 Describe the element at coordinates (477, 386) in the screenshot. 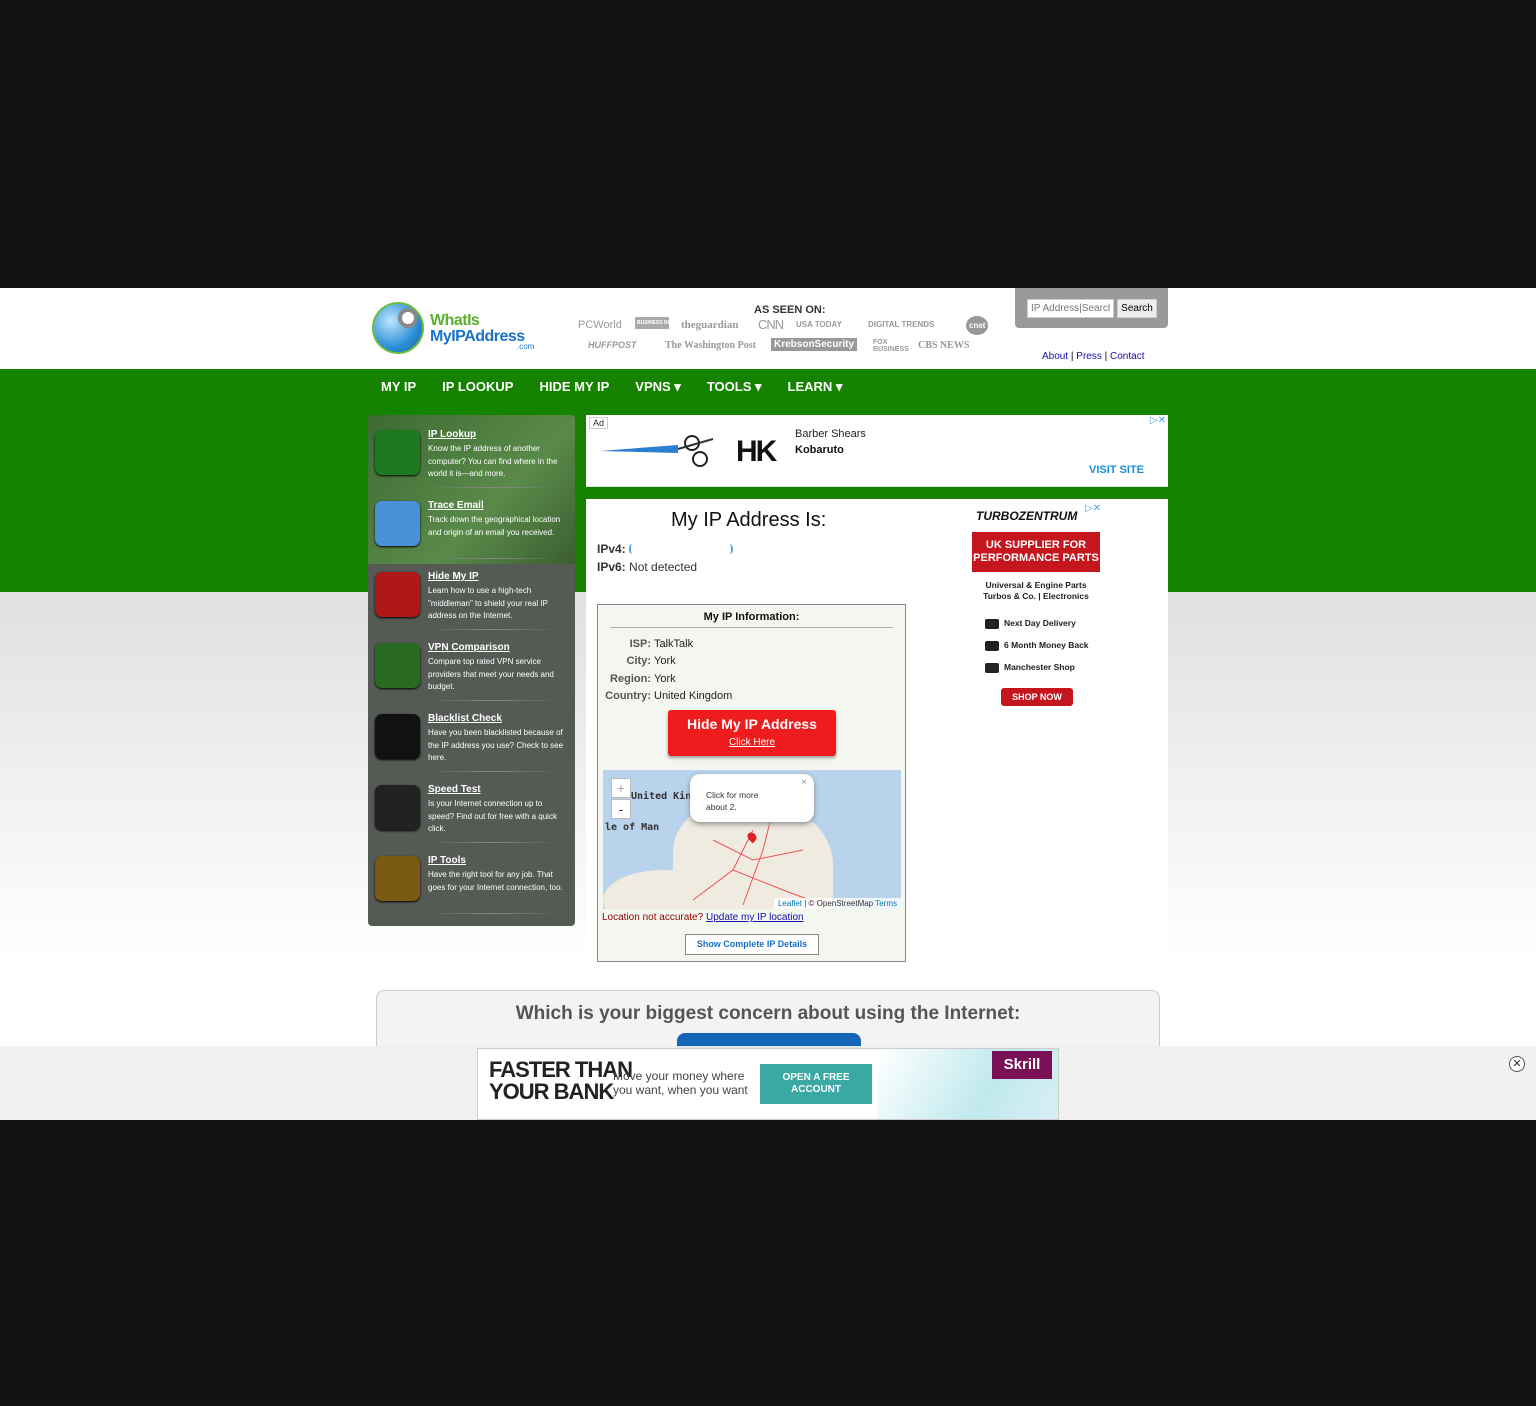

I see `nav-ip-lookup: IP LOOKUP` at that location.